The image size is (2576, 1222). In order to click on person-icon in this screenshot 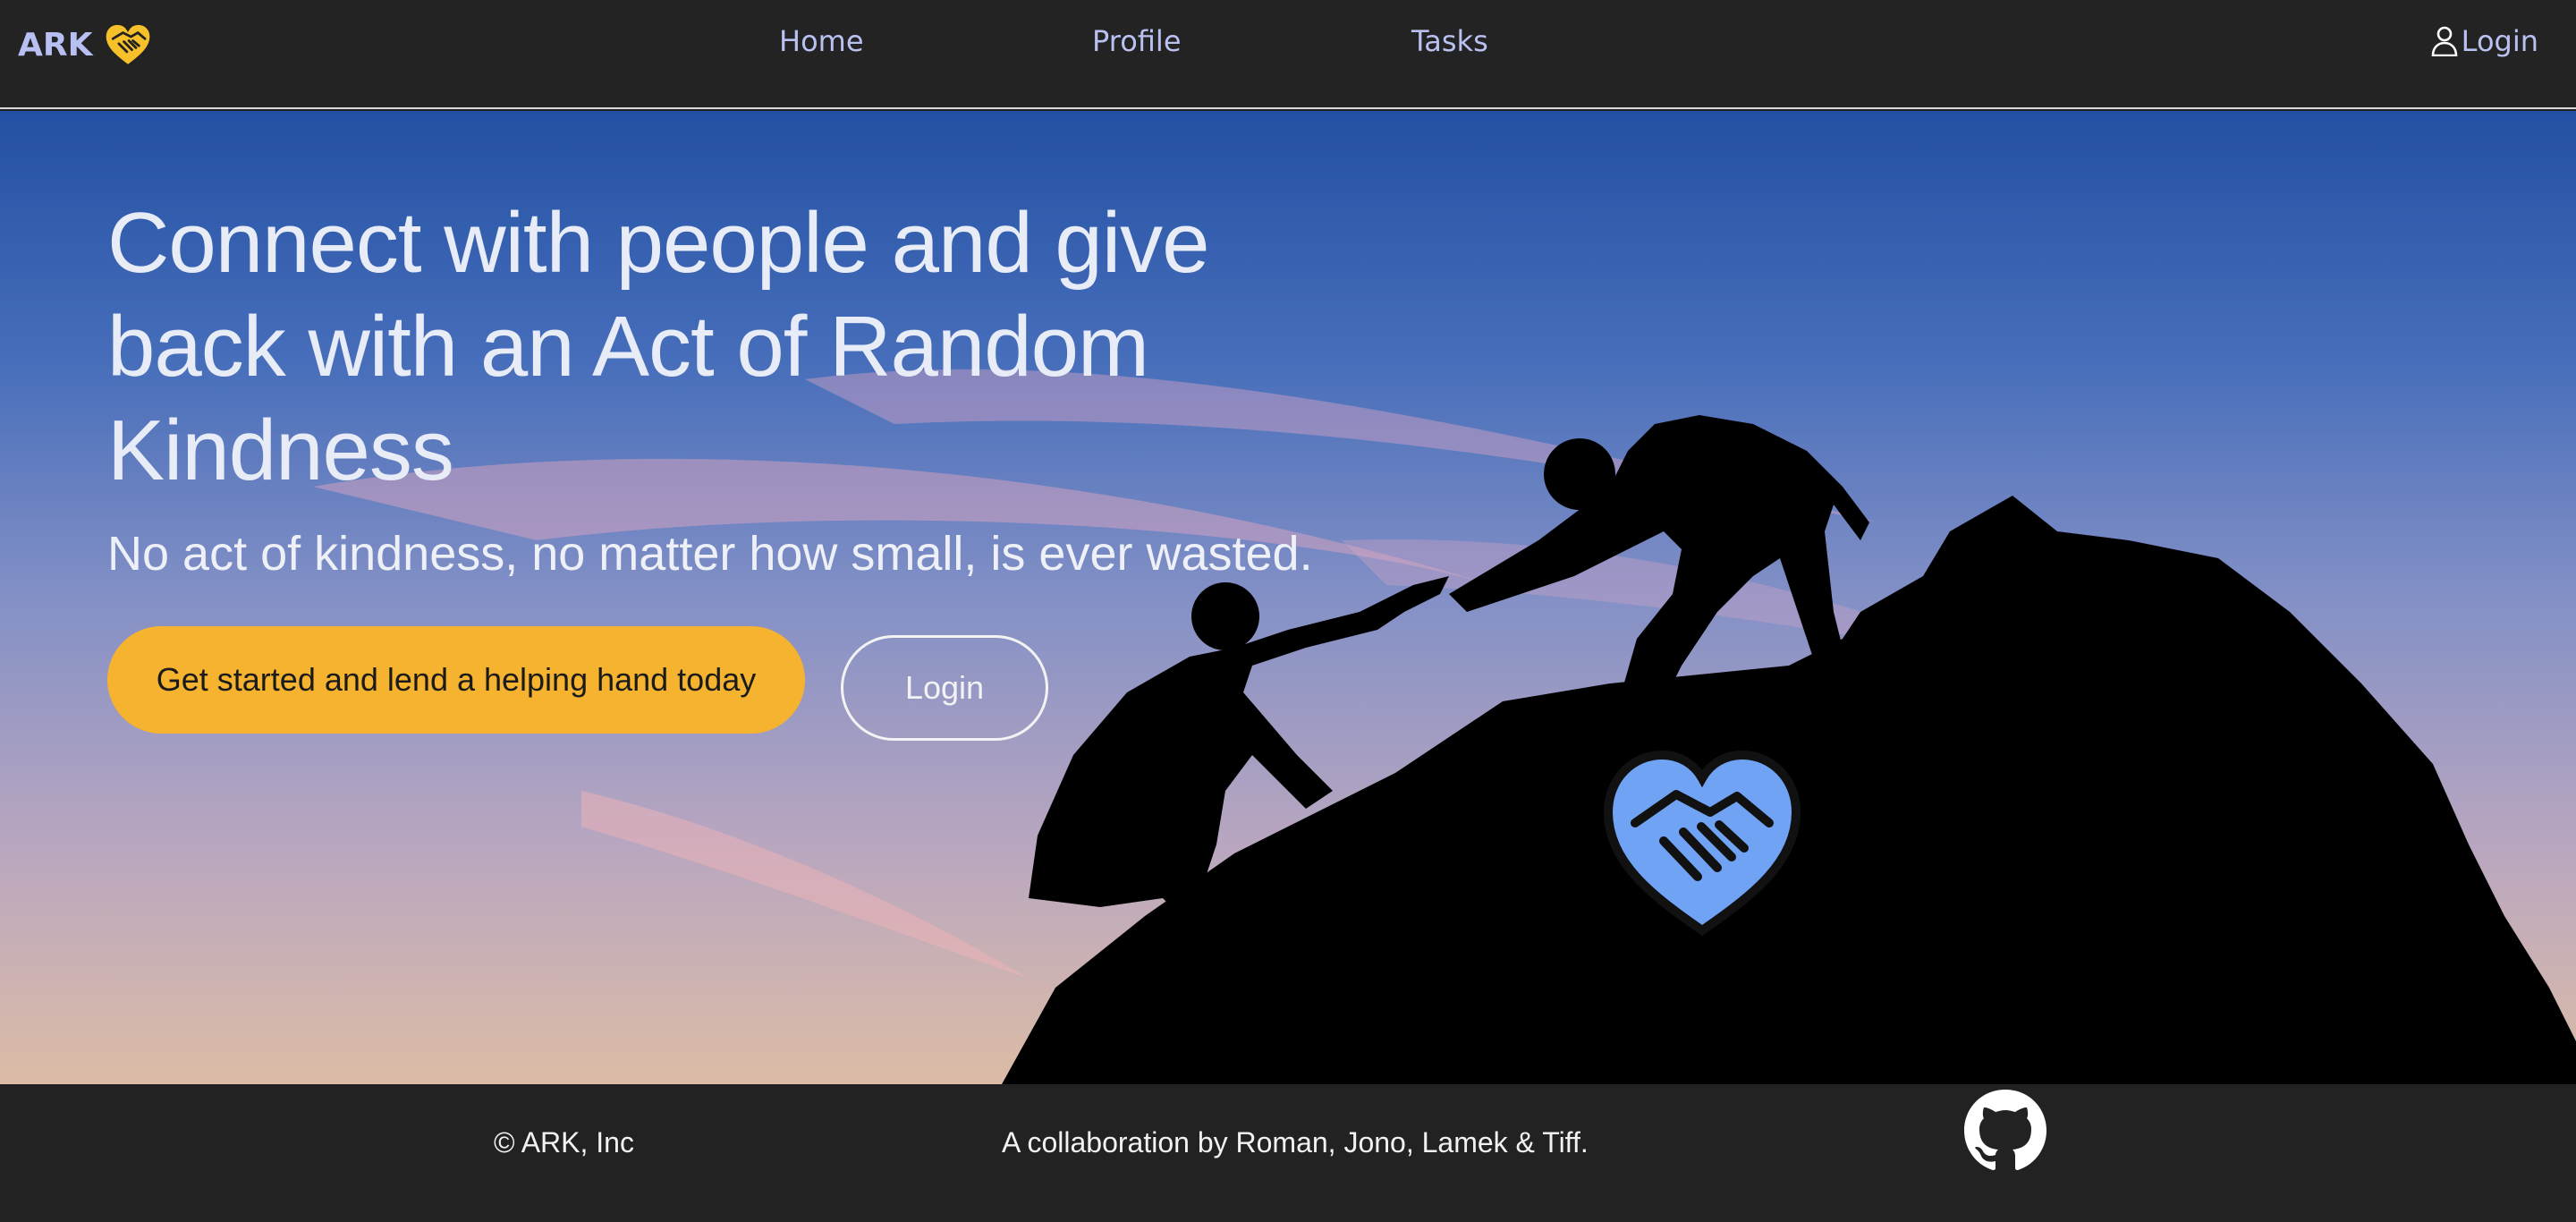, I will do `click(2444, 41)`.